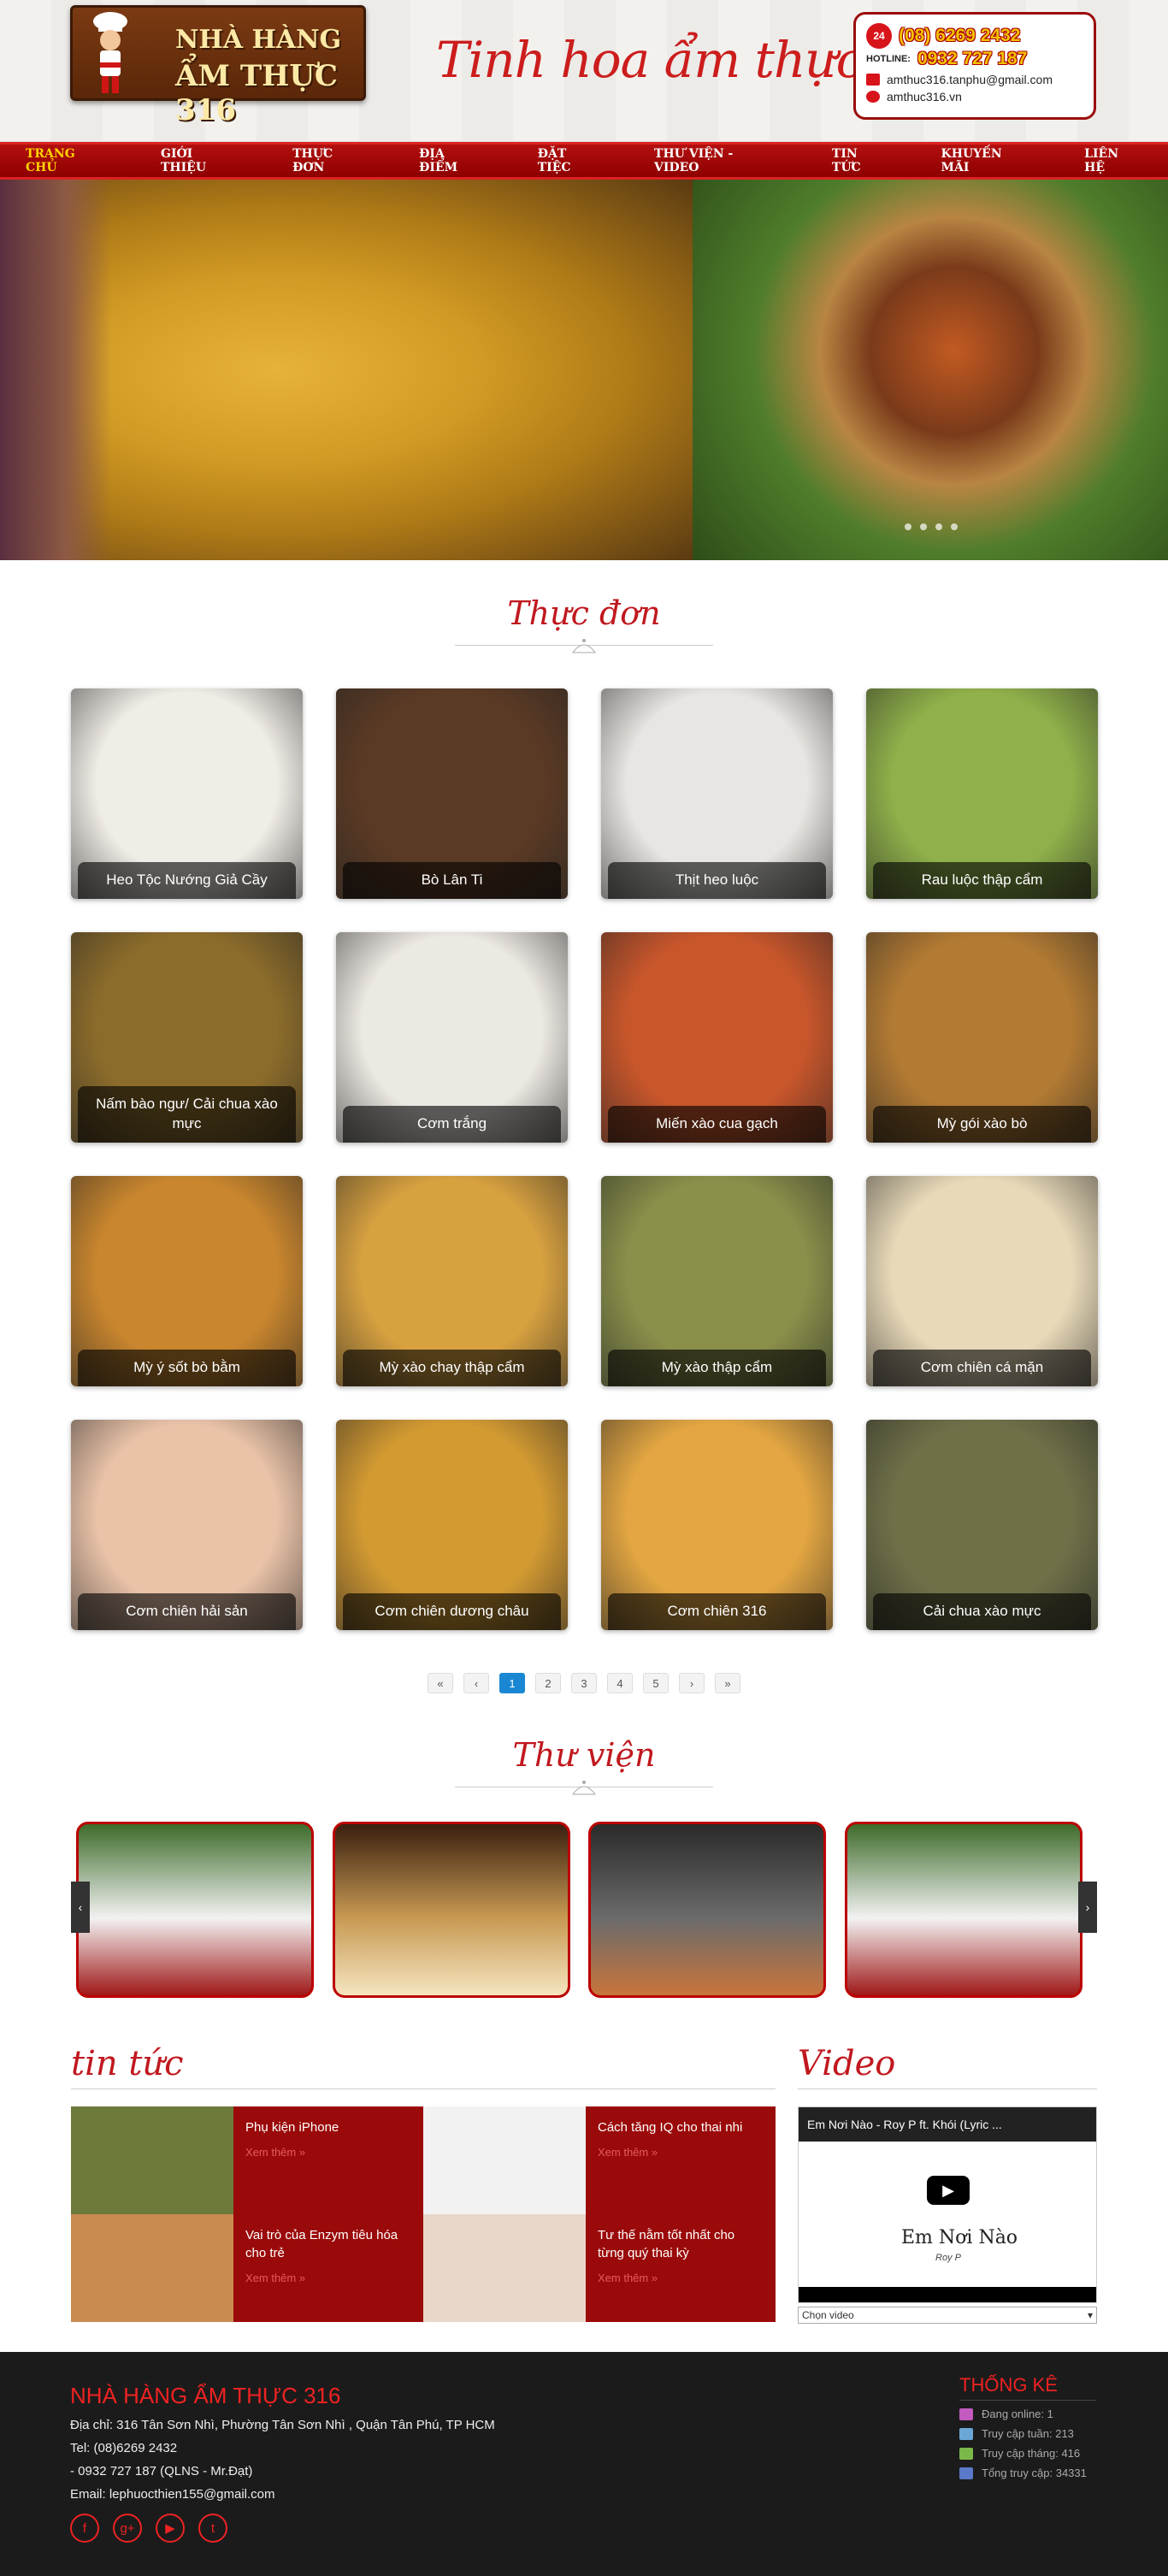 The width and height of the screenshot is (1168, 2576). I want to click on carousel-prev-arrow: ‹, so click(80, 1907).